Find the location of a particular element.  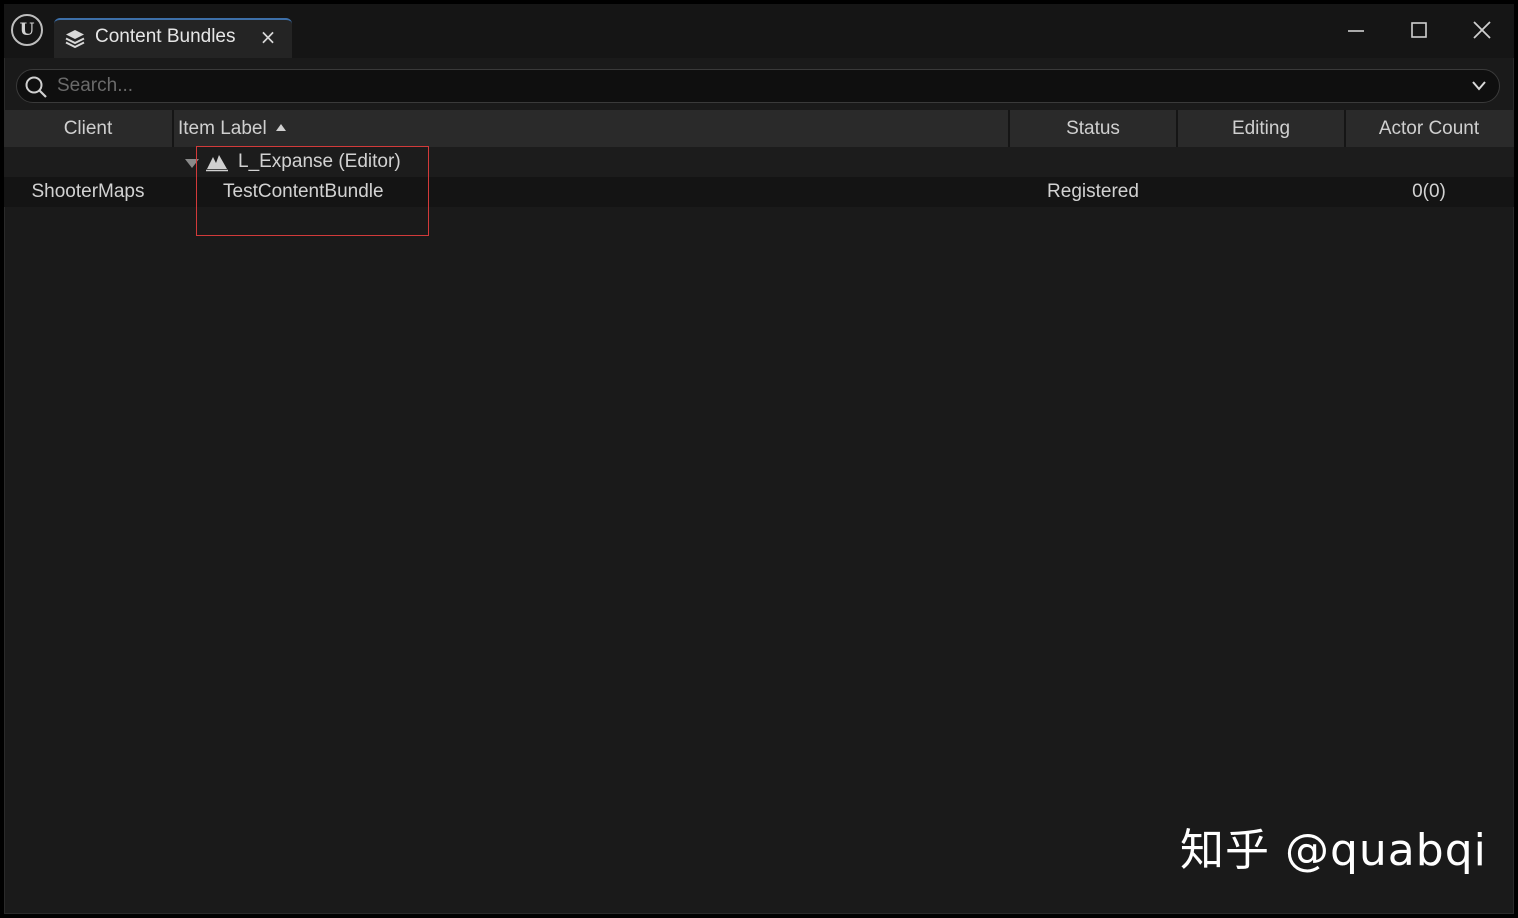

column-divider is located at coordinates (173, 129).